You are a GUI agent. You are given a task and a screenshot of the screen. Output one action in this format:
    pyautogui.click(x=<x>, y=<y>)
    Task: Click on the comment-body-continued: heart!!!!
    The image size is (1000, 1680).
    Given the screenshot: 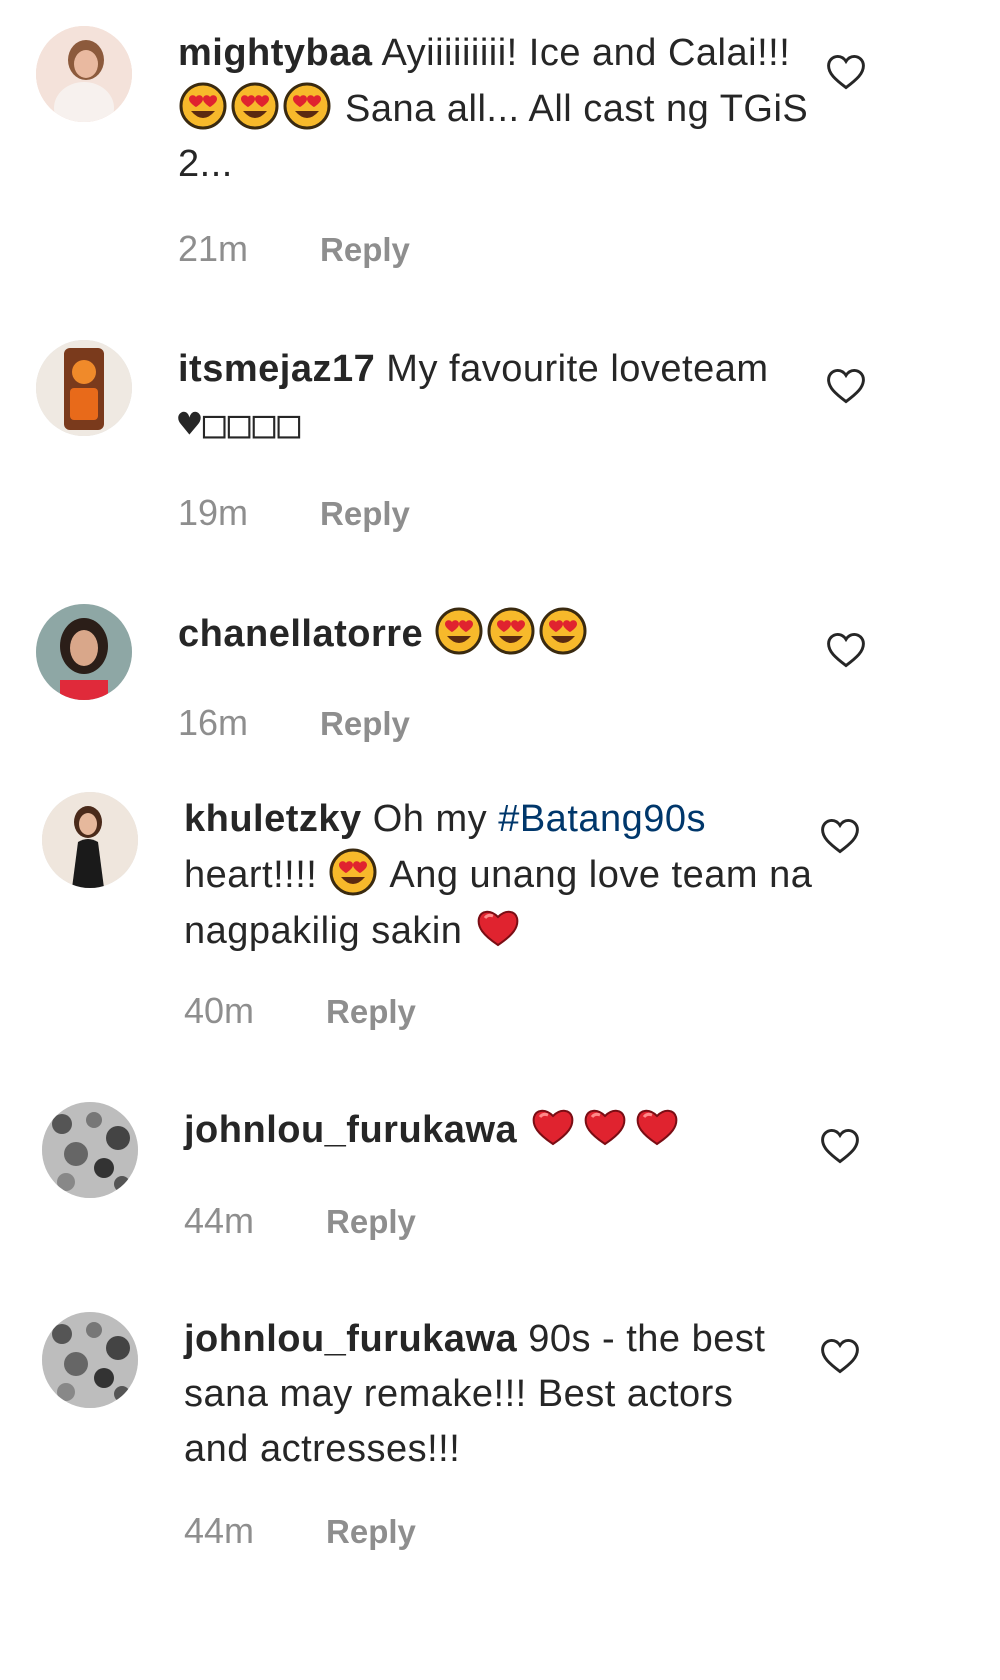 What is the action you would take?
    pyautogui.click(x=251, y=875)
    